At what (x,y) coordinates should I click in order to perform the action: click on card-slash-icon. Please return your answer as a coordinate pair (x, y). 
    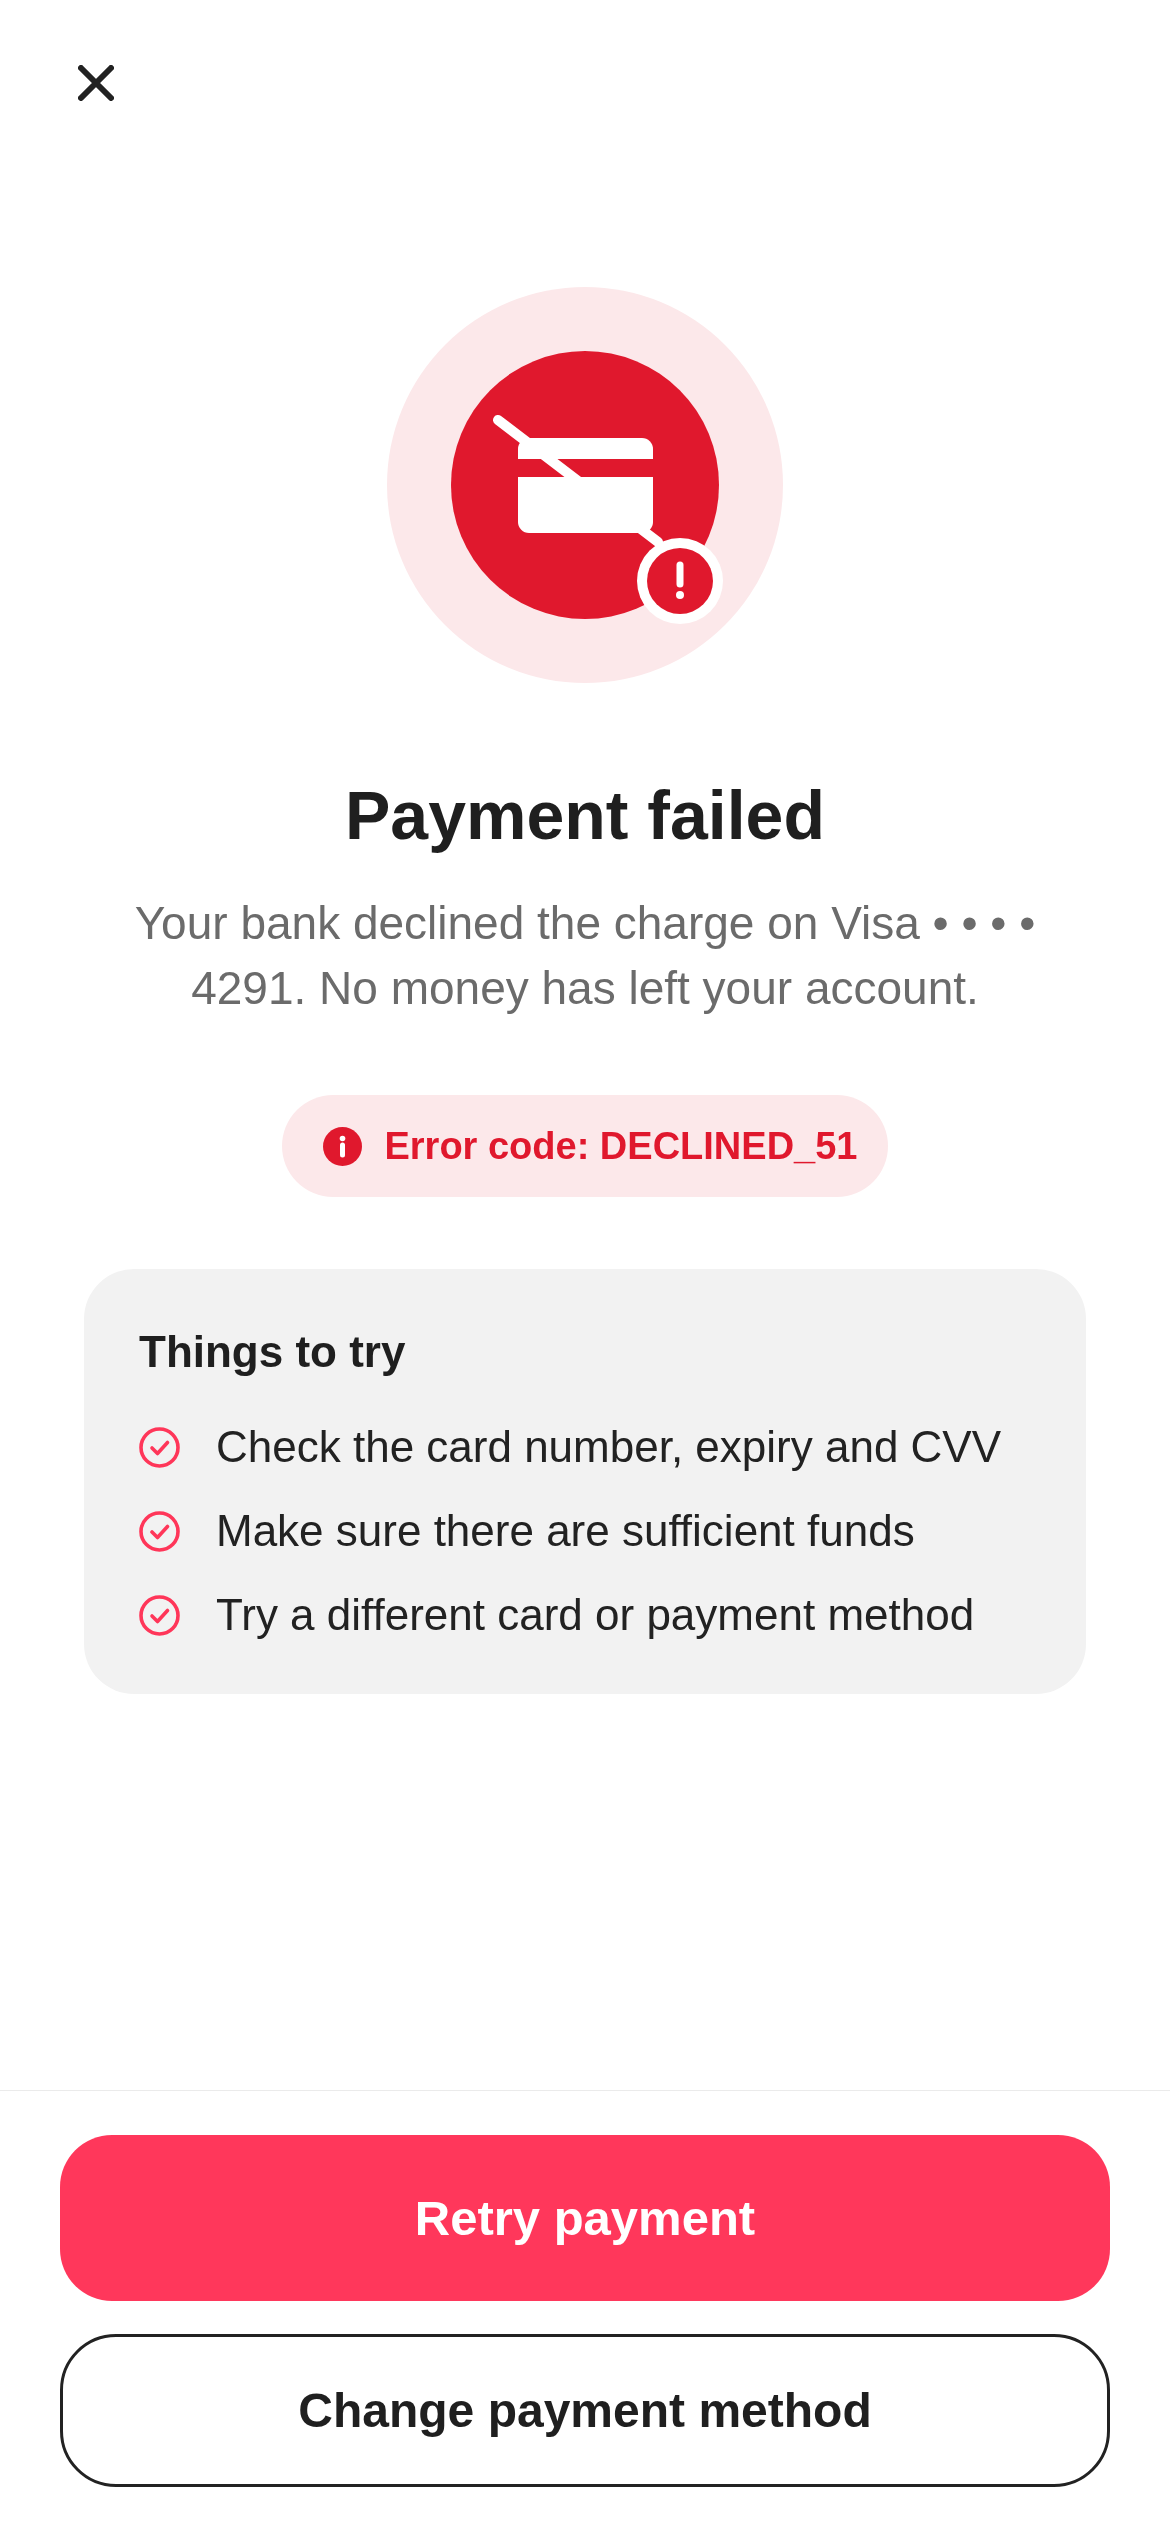
    Looking at the image, I should click on (585, 485).